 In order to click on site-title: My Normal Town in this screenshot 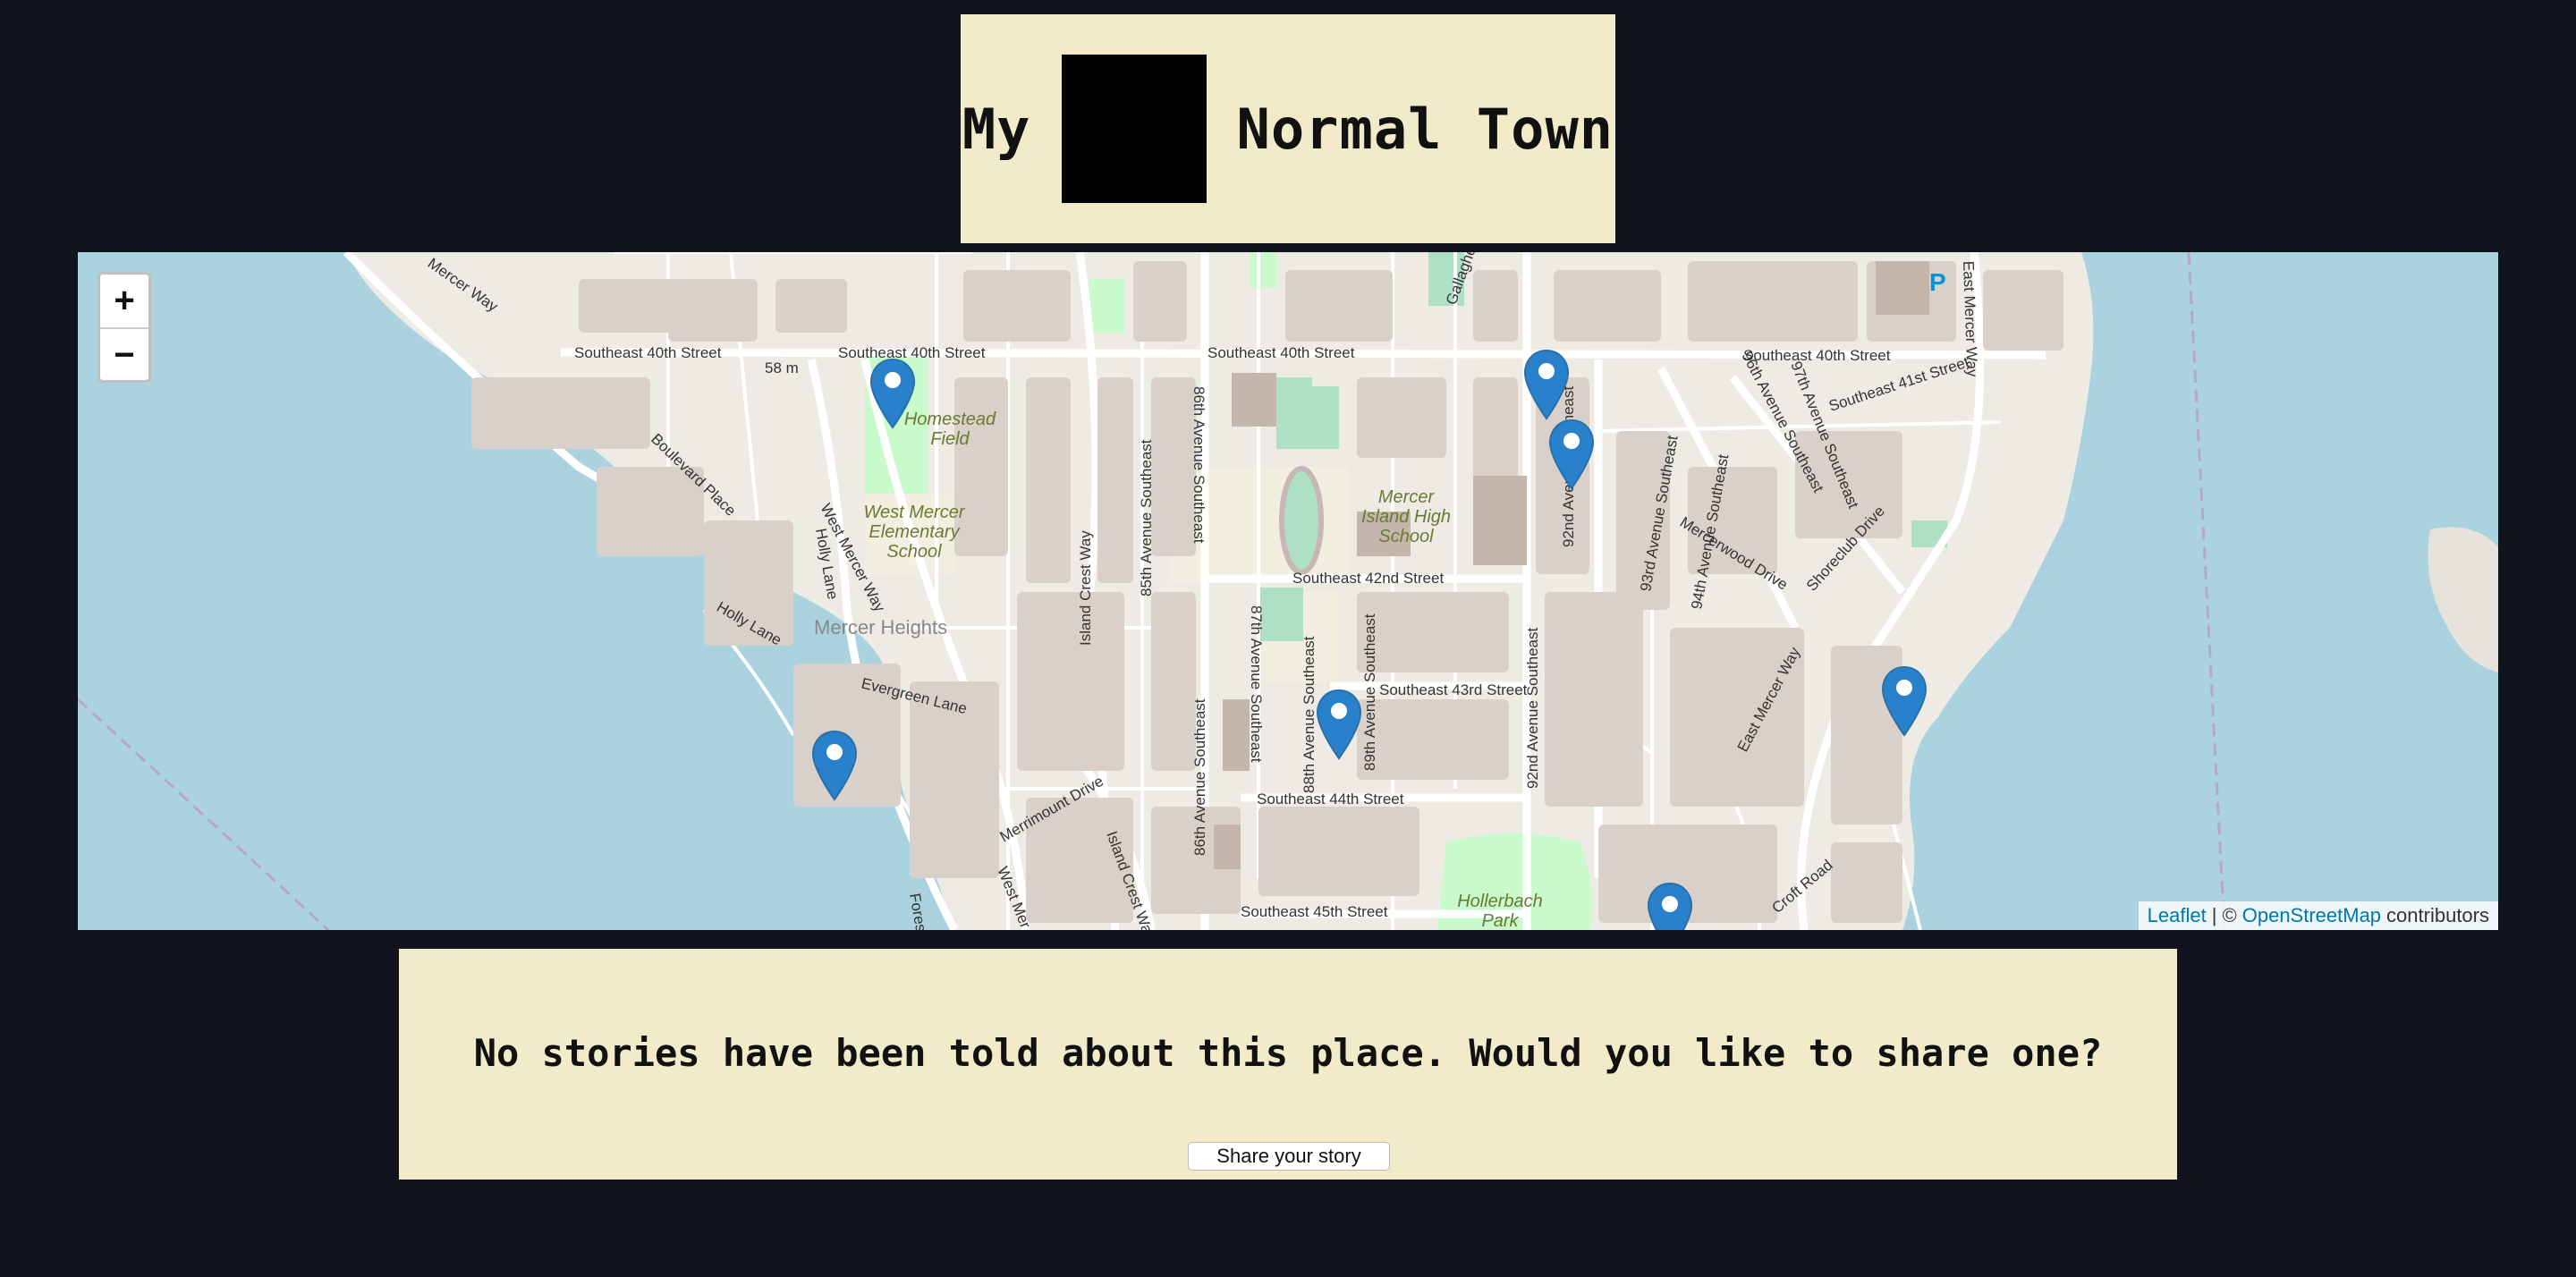, I will do `click(1288, 128)`.